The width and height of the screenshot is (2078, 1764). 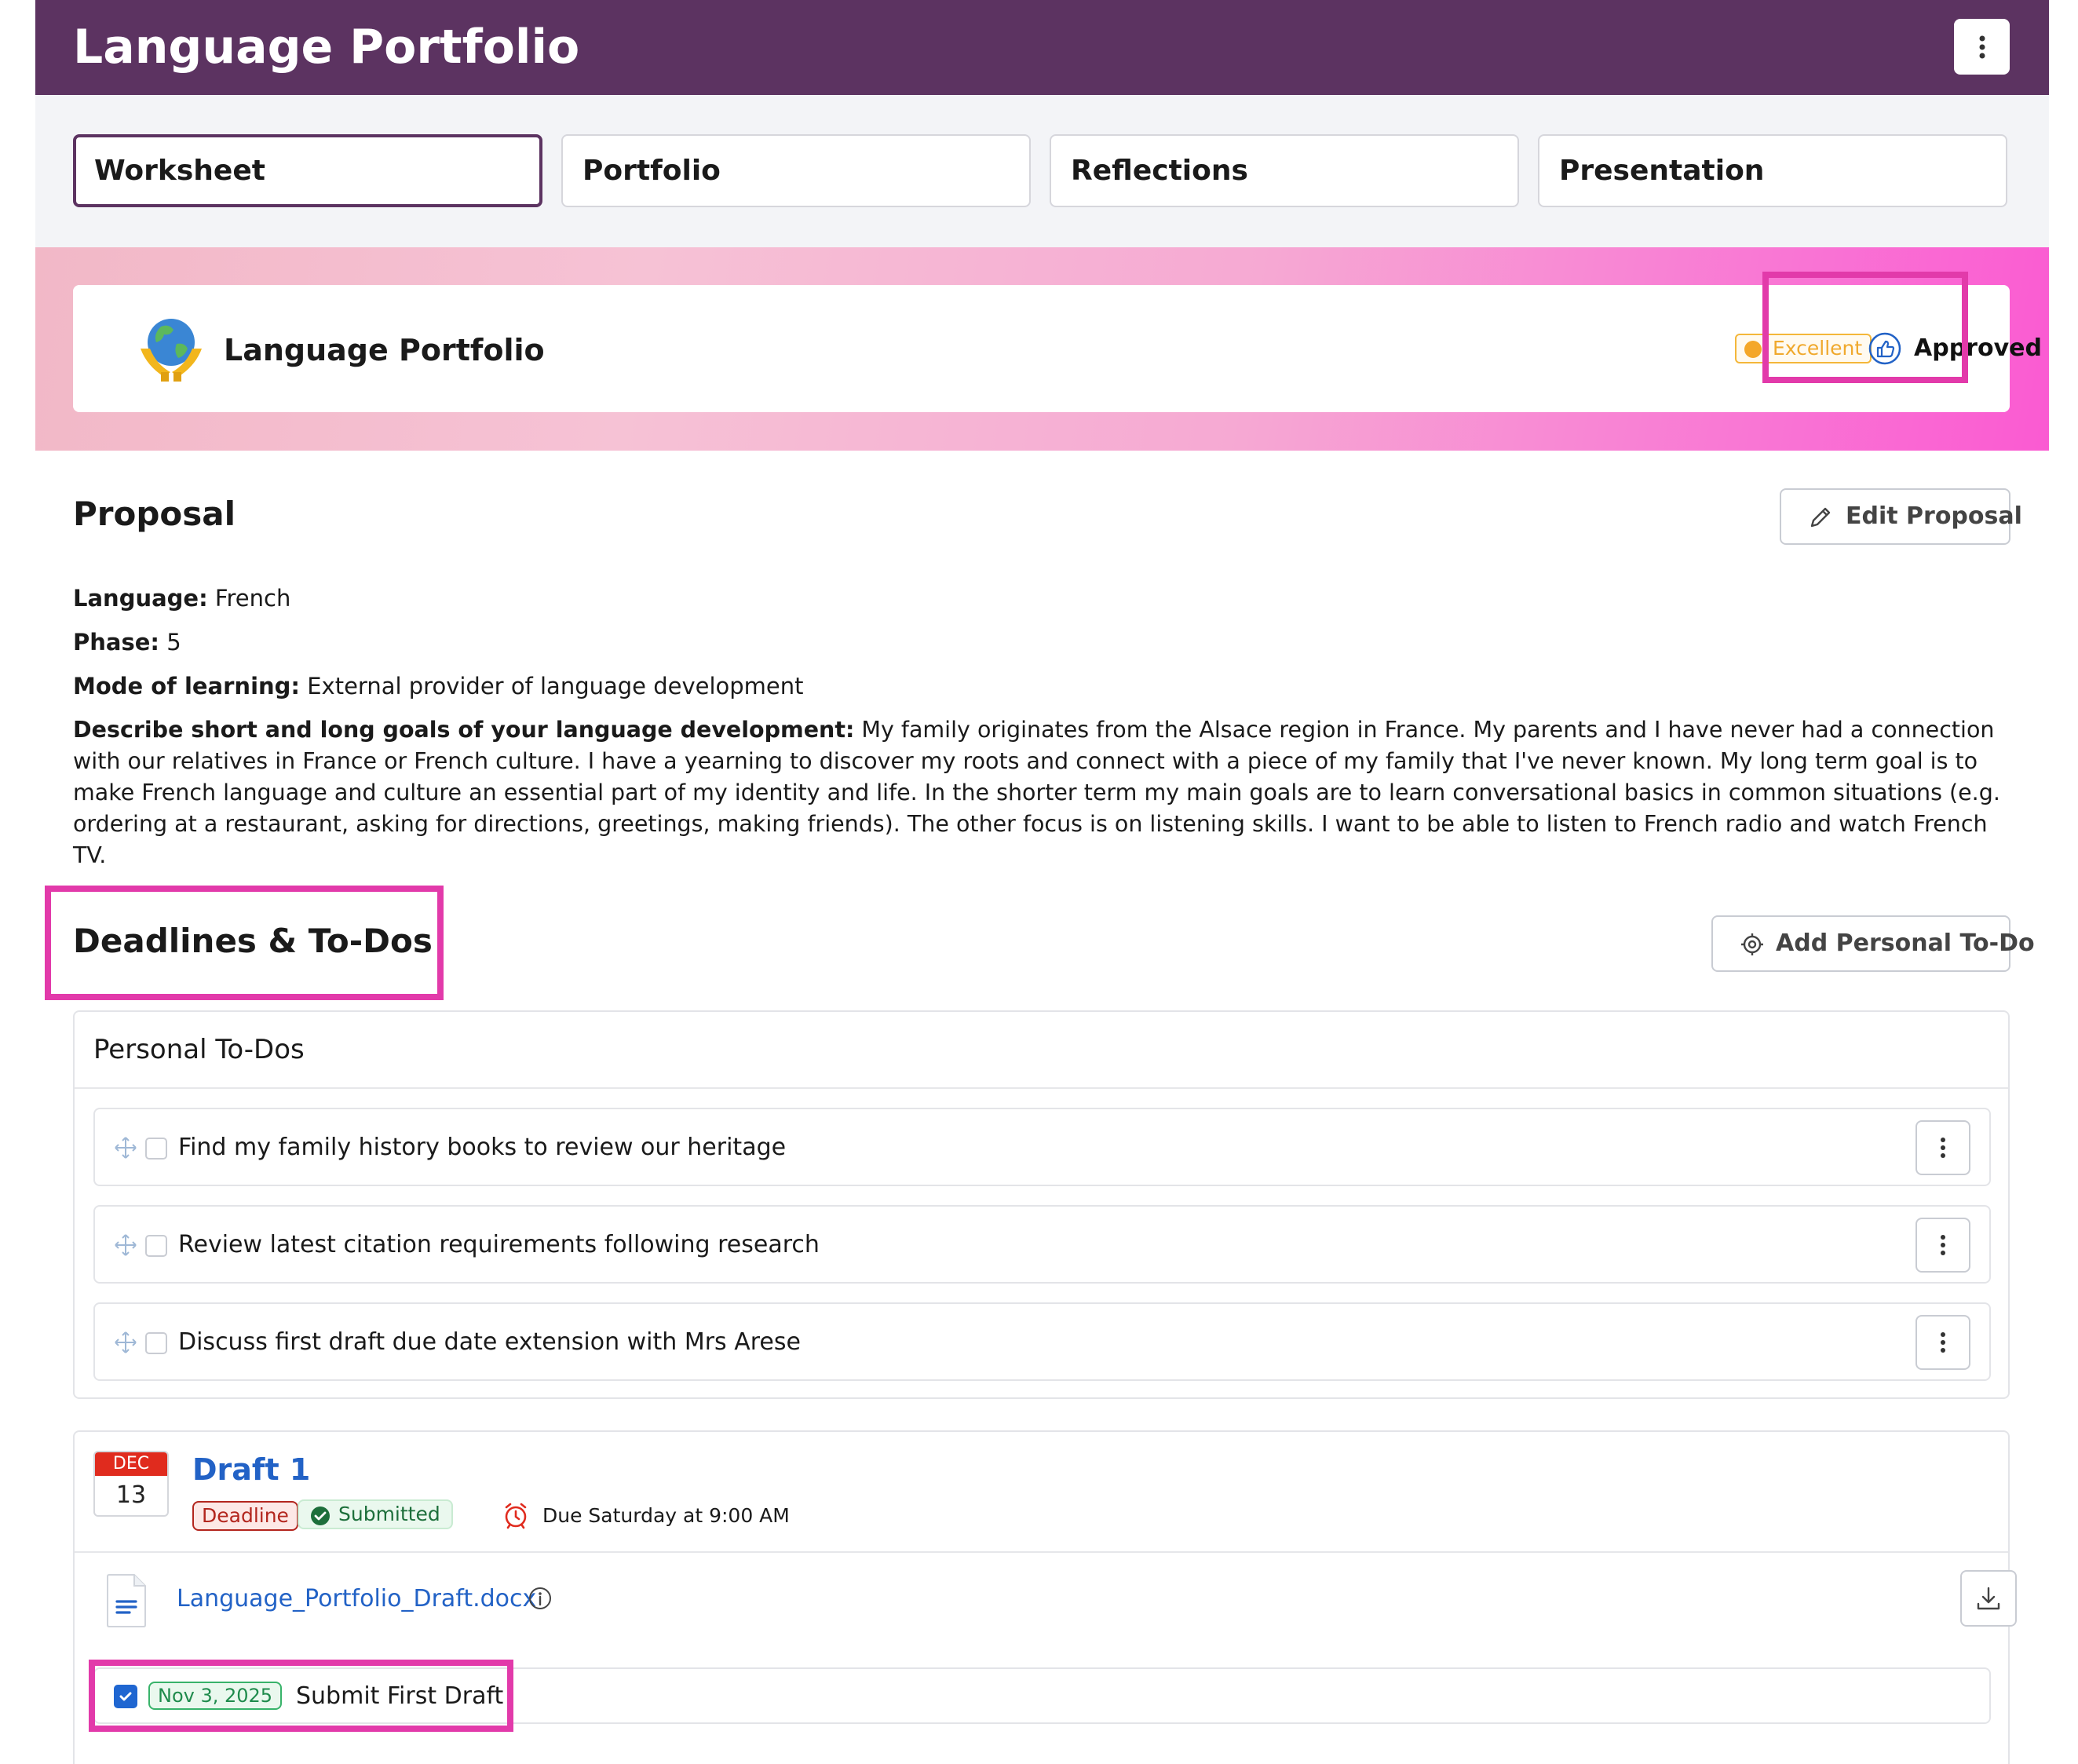 I want to click on language-field: Language: French, so click(x=182, y=598).